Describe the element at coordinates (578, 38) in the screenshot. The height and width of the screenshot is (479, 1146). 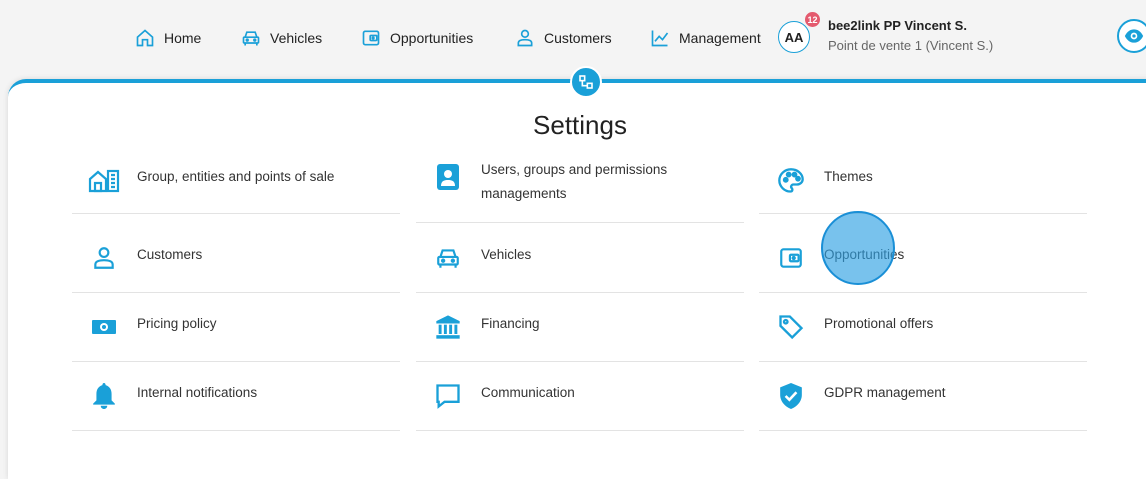
I see `nav-customers-label: Customers` at that location.